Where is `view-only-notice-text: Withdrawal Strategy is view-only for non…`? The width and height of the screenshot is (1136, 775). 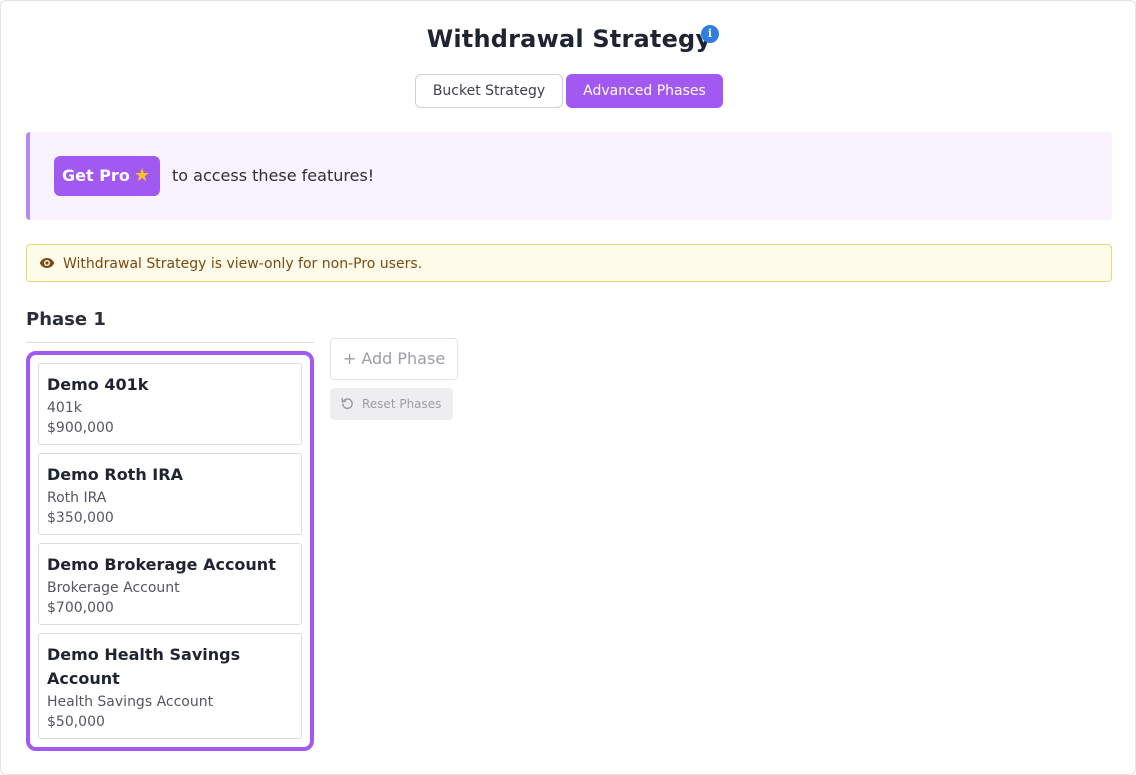 view-only-notice-text: Withdrawal Strategy is view-only for non… is located at coordinates (243, 264).